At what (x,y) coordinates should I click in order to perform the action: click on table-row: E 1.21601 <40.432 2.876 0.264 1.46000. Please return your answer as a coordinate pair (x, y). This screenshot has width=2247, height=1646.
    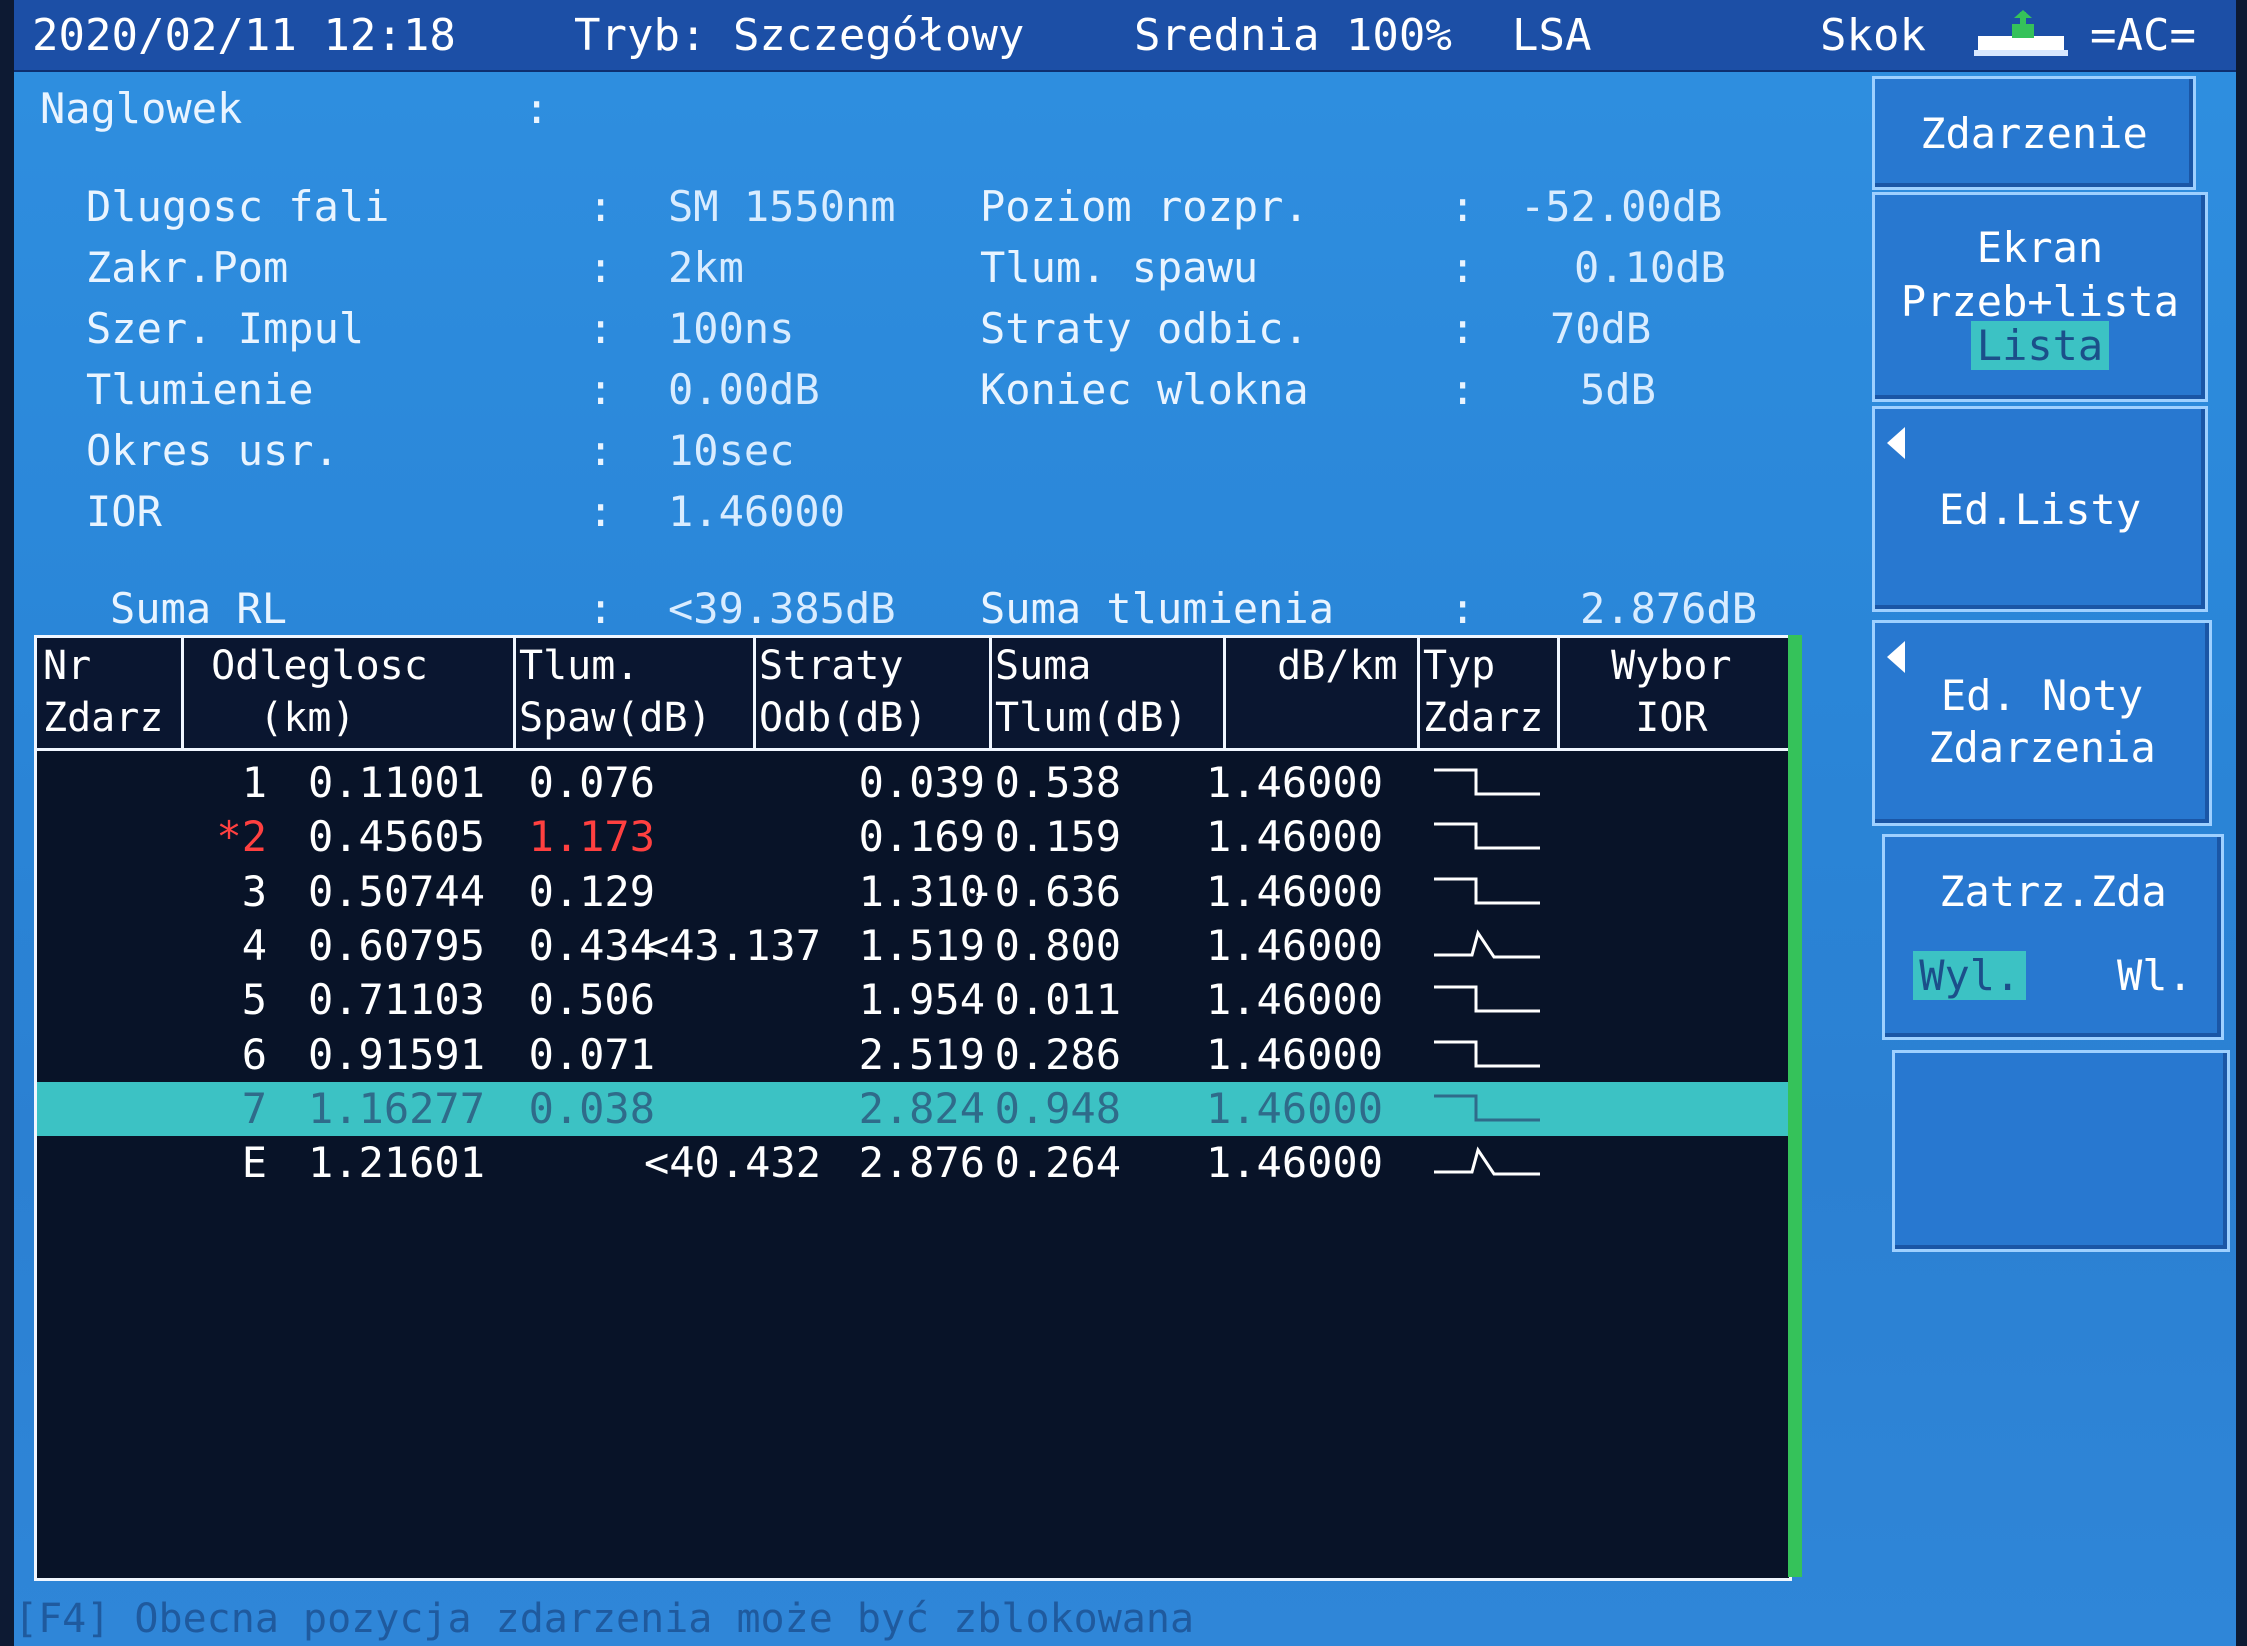
    Looking at the image, I should click on (913, 1163).